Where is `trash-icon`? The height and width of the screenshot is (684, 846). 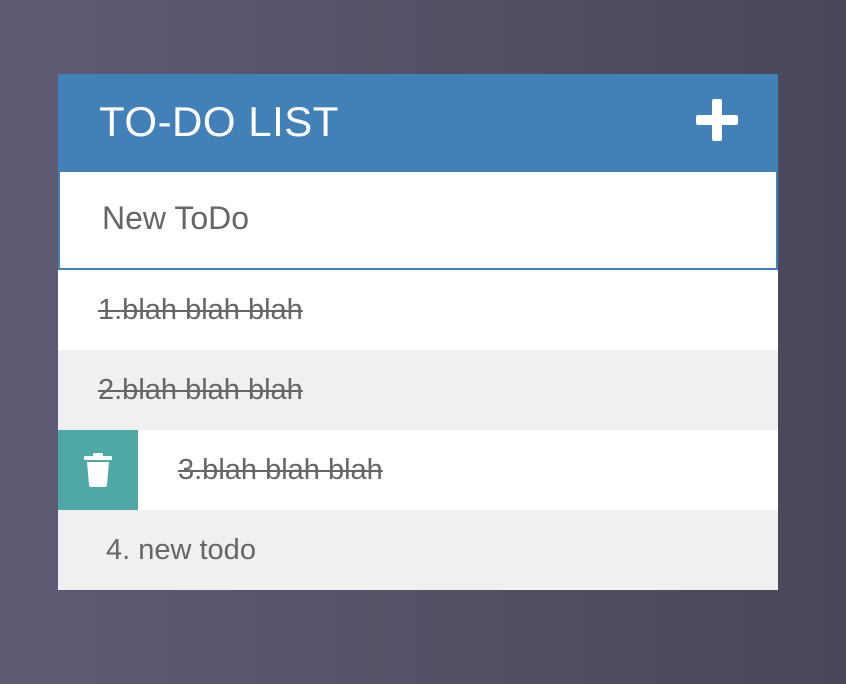 trash-icon is located at coordinates (98, 470).